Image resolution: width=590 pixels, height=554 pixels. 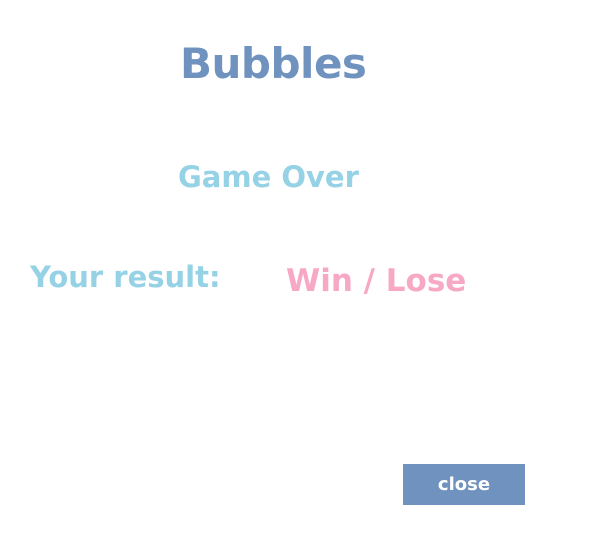 I want to click on result-label: Your result:, so click(x=125, y=277).